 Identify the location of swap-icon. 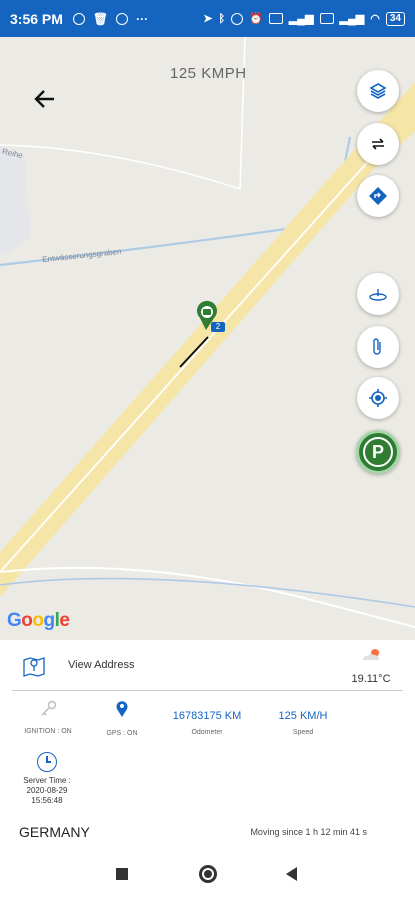
(378, 144).